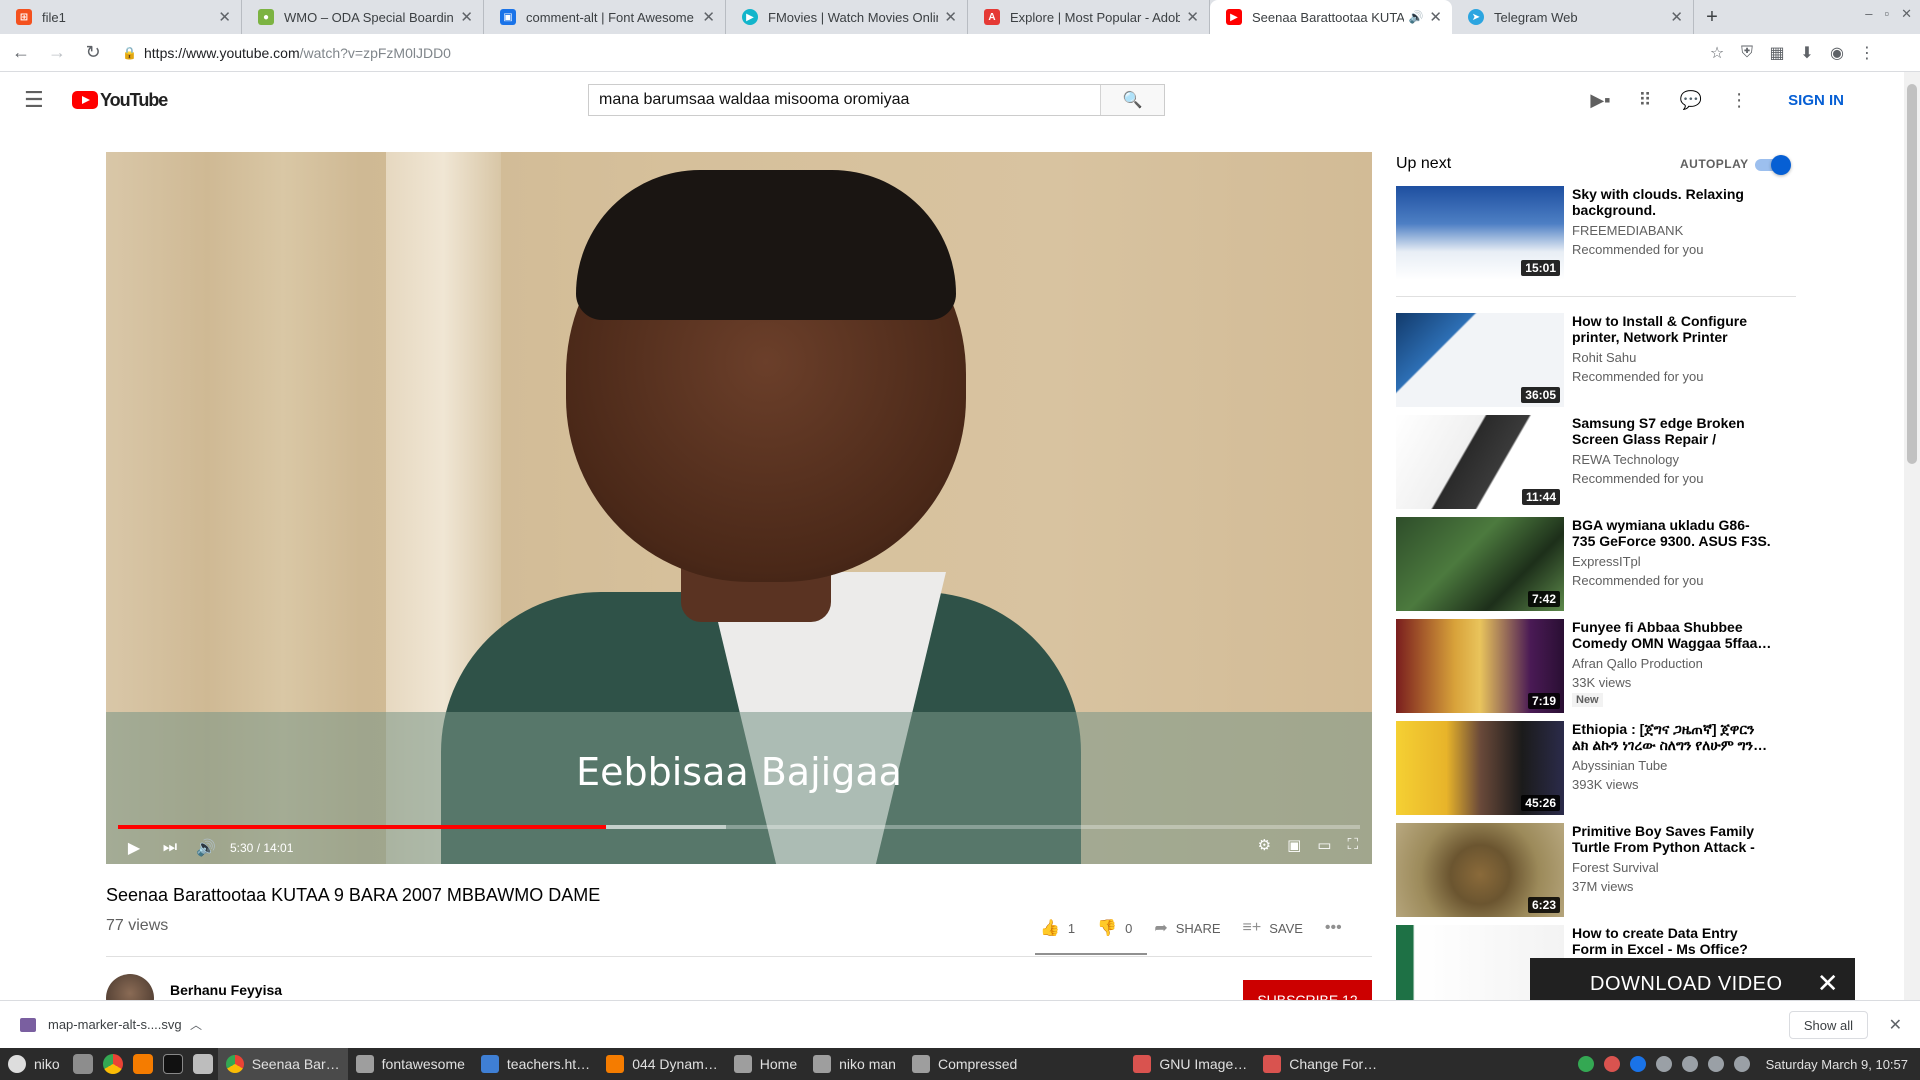 Image resolution: width=1920 pixels, height=1080 pixels. I want to click on user-icon, so click(1689, 1064).